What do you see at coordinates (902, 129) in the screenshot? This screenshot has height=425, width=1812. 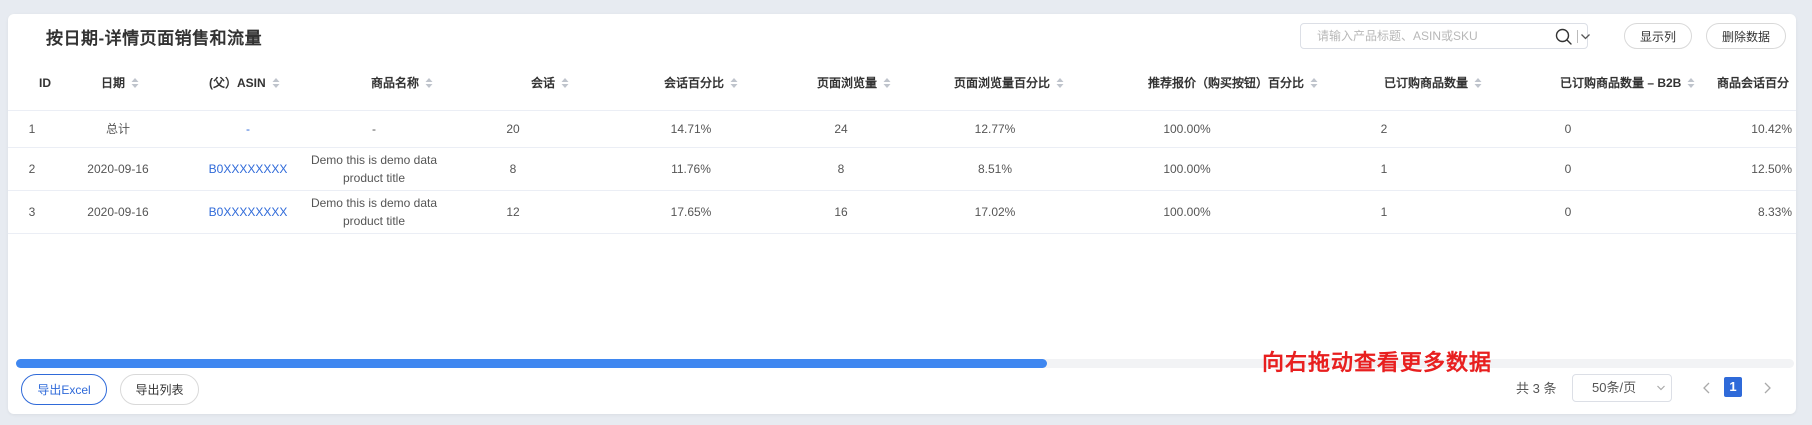 I see `table-row: 1 总计 - -20 14.71% 24 12.77% 100.00% 2 0 10.42%` at bounding box center [902, 129].